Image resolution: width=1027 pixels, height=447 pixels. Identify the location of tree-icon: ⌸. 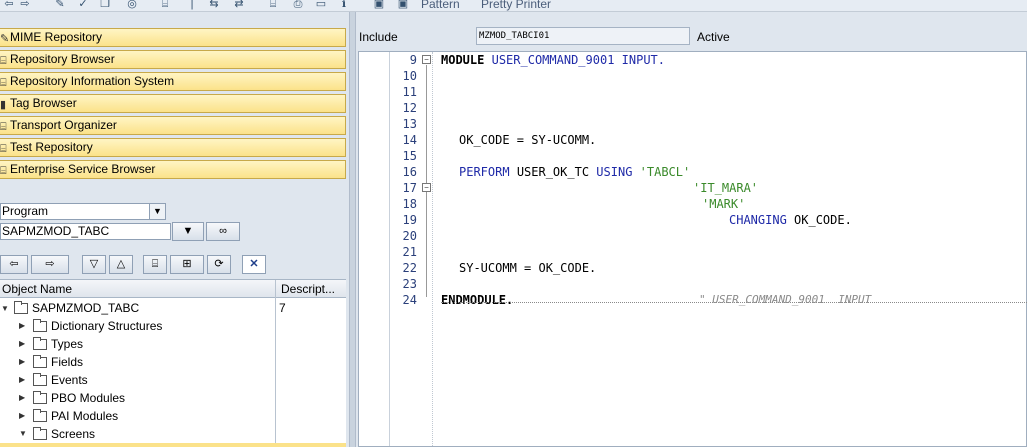
(273, 5).